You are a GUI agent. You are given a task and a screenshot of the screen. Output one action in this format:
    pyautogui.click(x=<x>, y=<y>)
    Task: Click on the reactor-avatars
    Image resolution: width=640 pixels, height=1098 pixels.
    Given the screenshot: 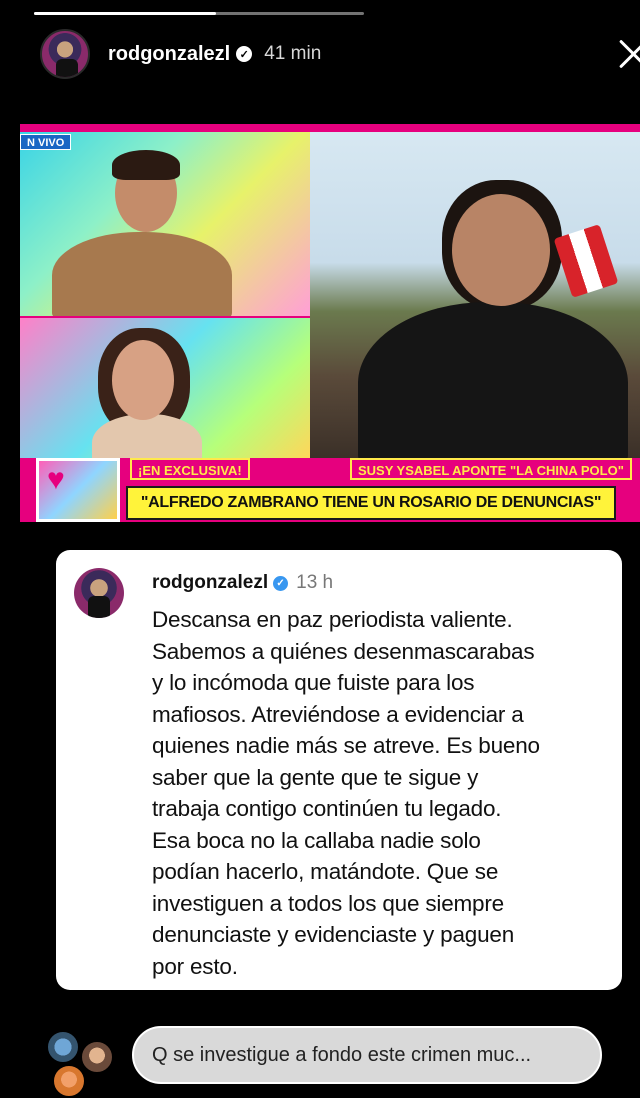 What is the action you would take?
    pyautogui.click(x=81, y=1064)
    